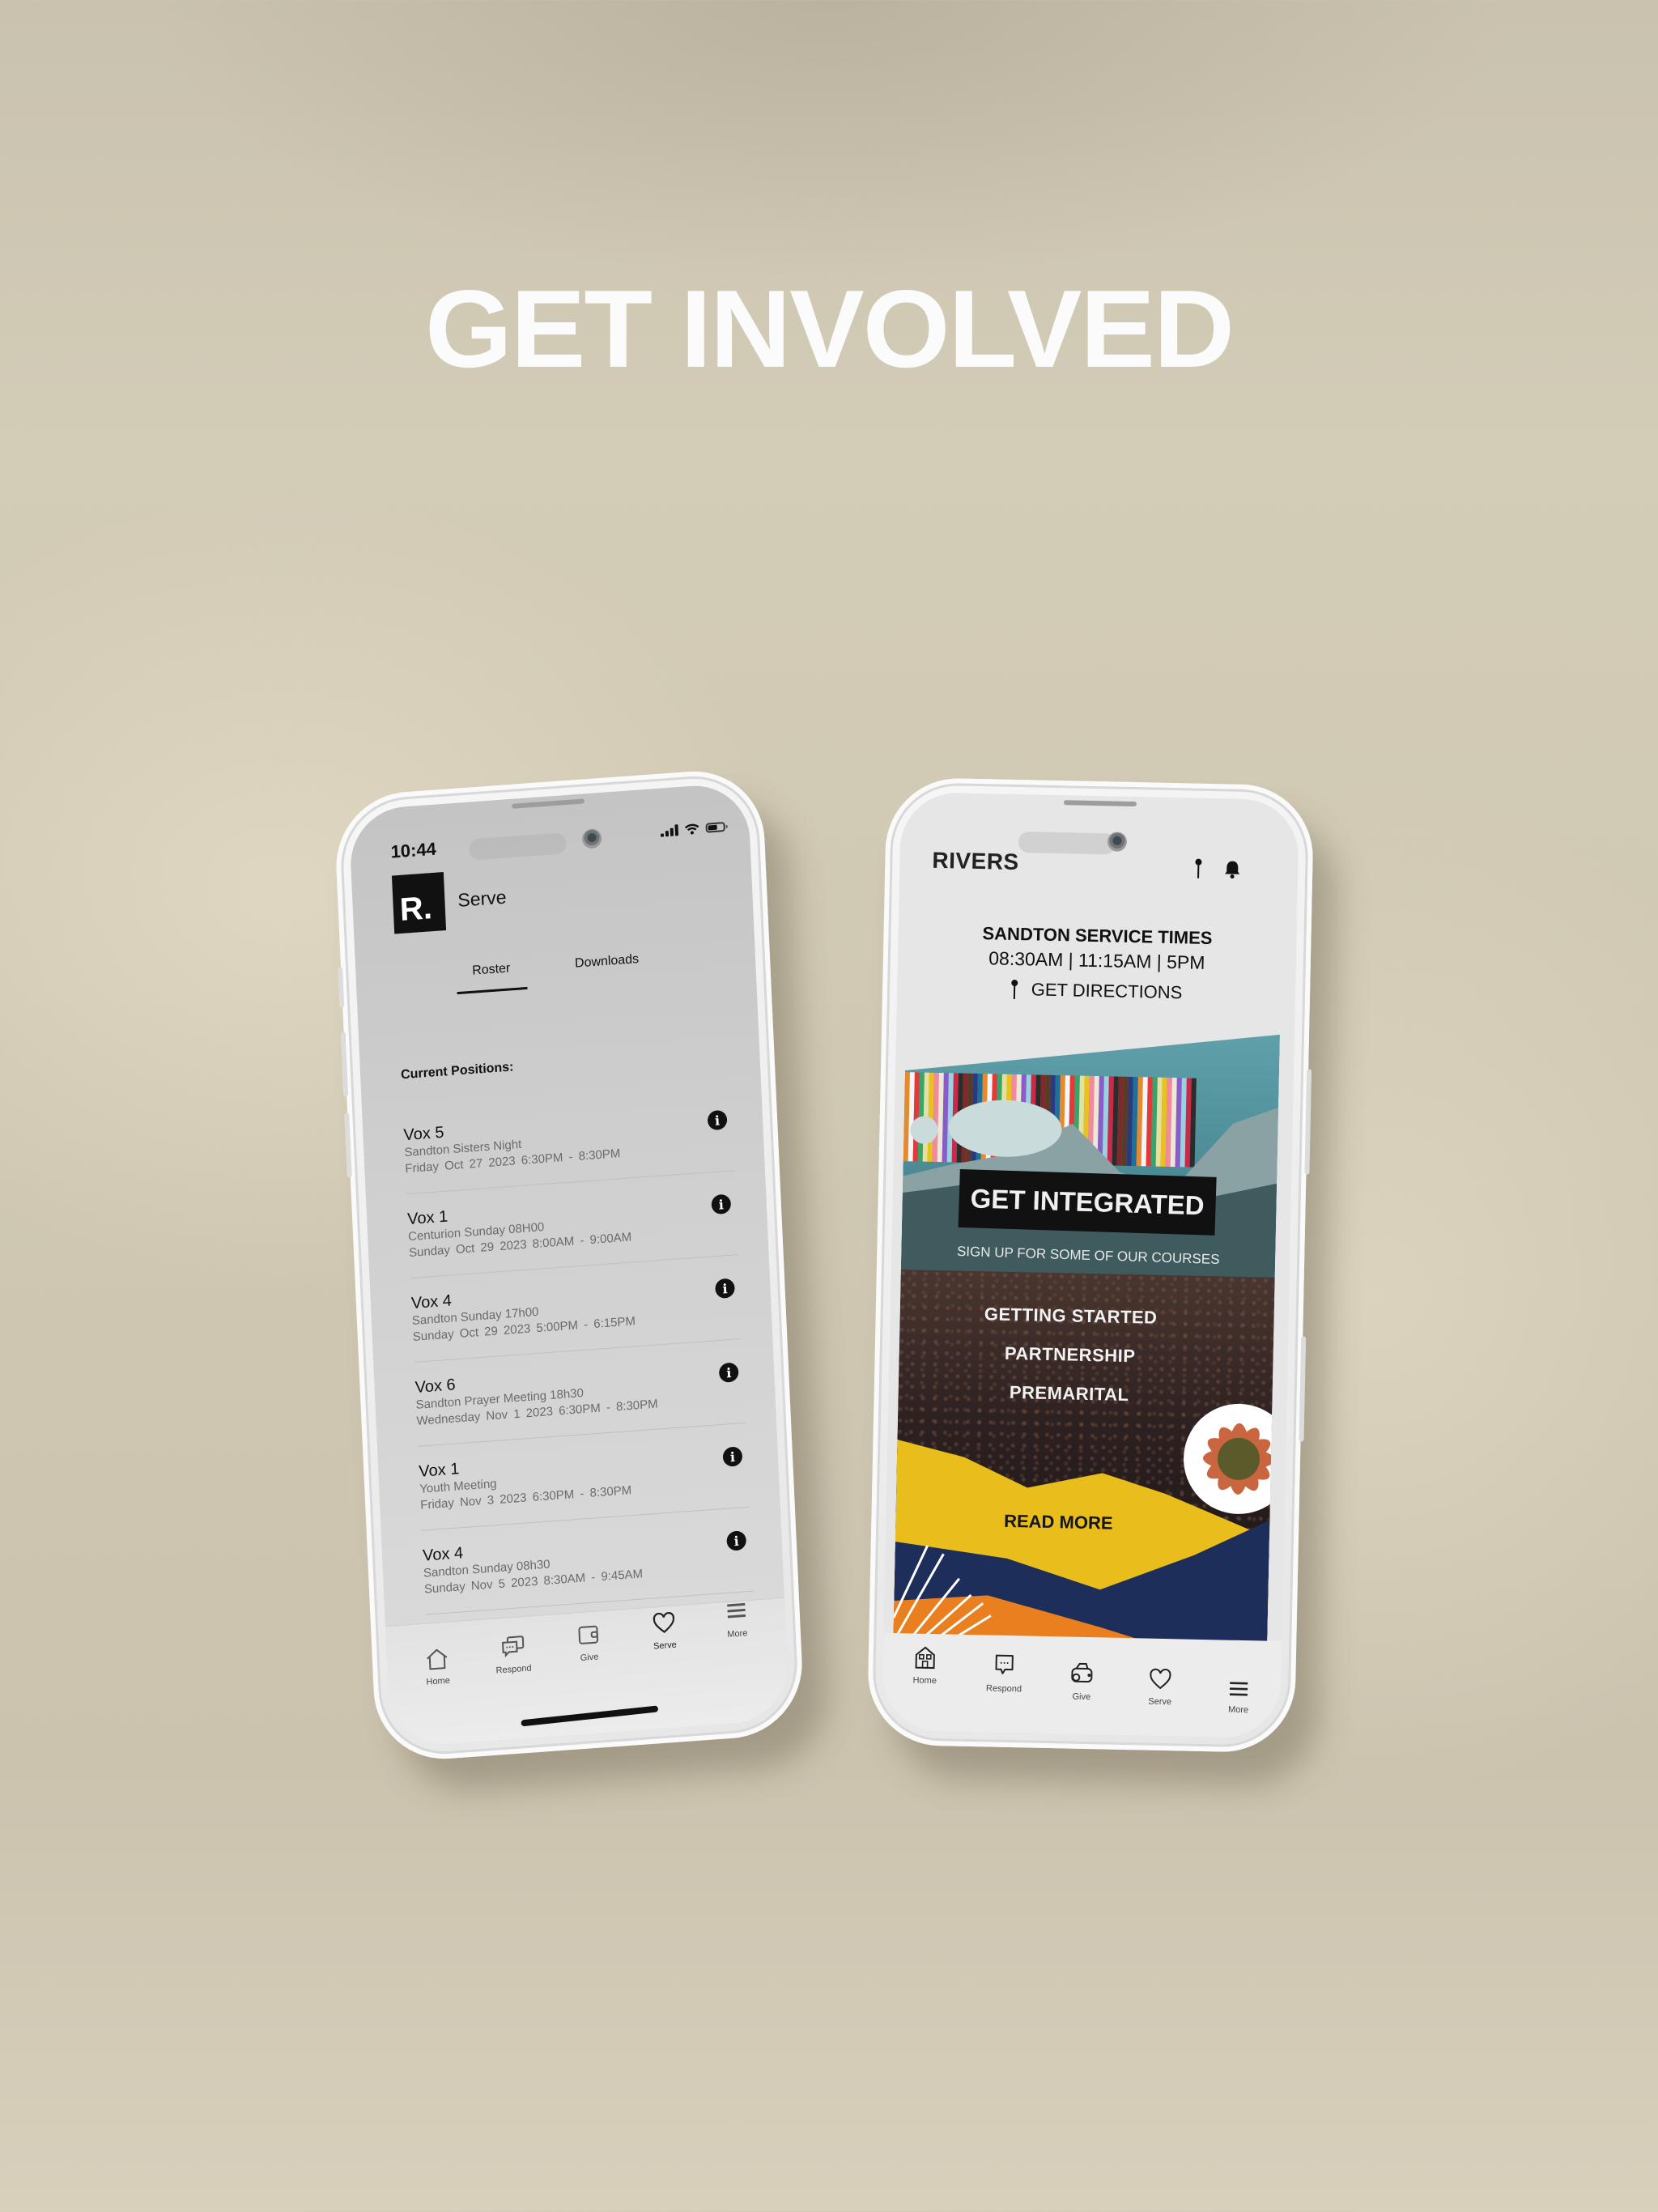 The height and width of the screenshot is (2212, 1658). I want to click on page-headline: GET INVOLVED, so click(829, 328).